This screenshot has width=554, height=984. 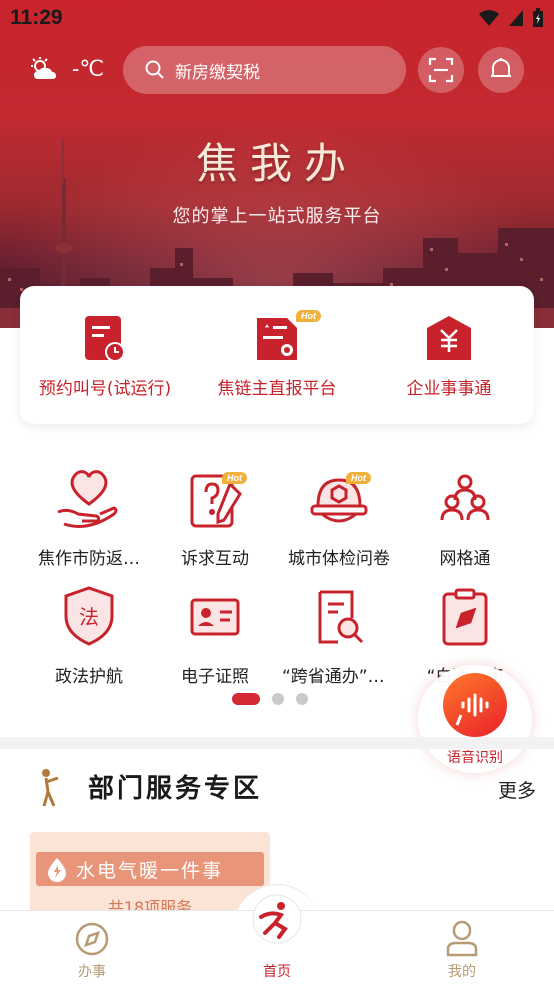 What do you see at coordinates (87, 499) in the screenshot?
I see `heart-hand-icon` at bounding box center [87, 499].